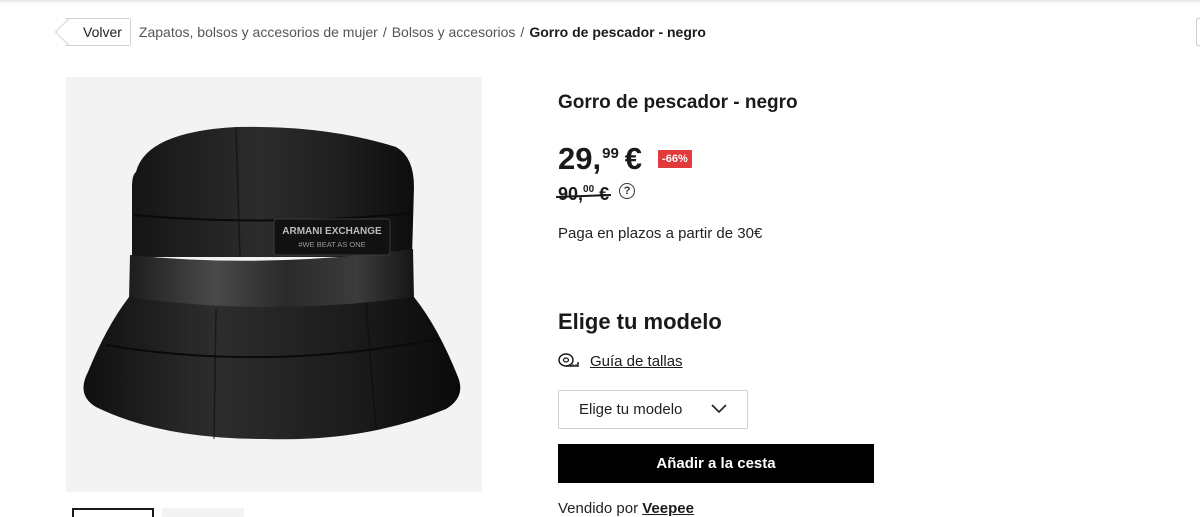  What do you see at coordinates (640, 321) in the screenshot?
I see `choose-model-heading: Elige tu modelo` at bounding box center [640, 321].